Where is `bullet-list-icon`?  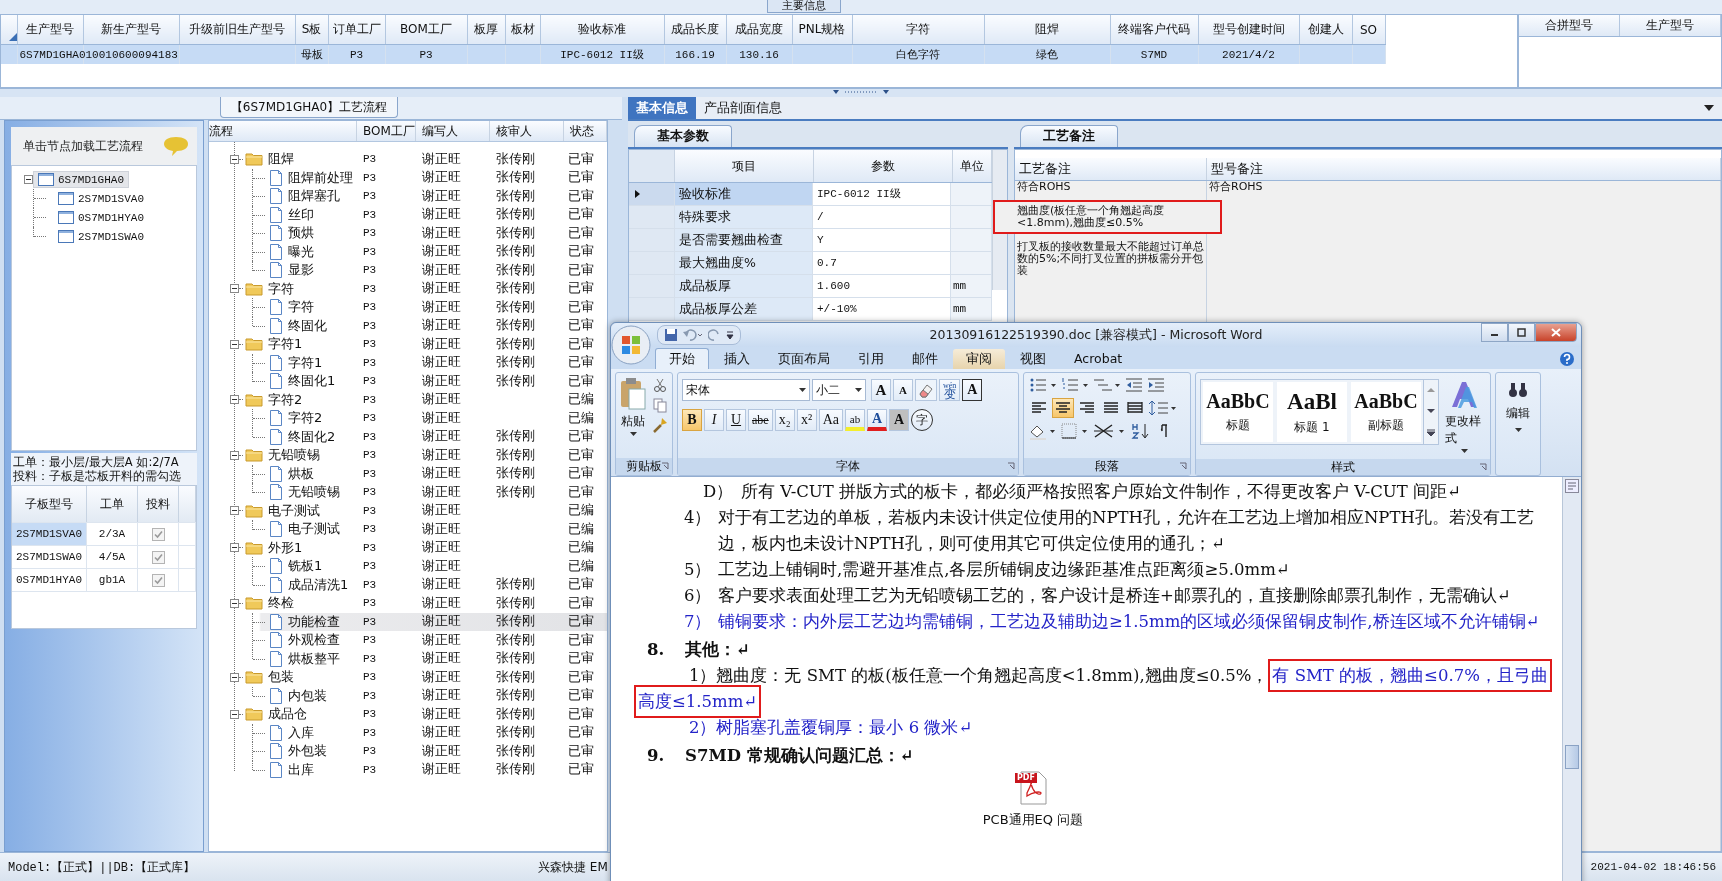
bullet-list-icon is located at coordinates (1043, 385).